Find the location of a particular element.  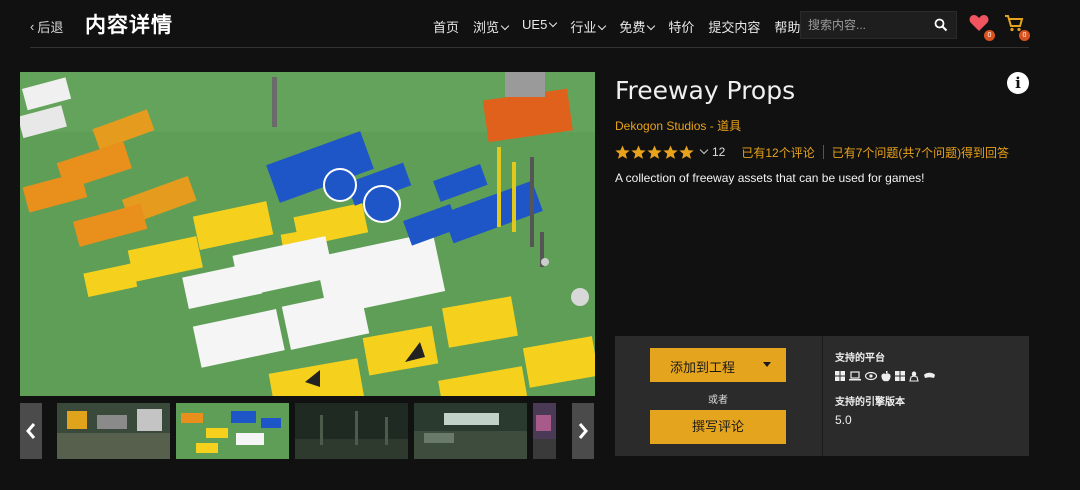

apple-icon is located at coordinates (886, 376).